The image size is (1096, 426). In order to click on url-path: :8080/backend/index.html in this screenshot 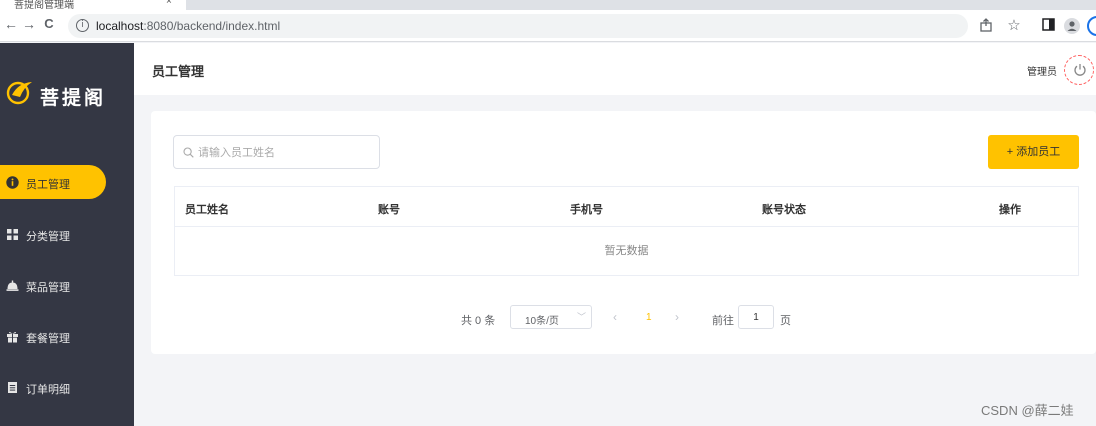, I will do `click(212, 26)`.